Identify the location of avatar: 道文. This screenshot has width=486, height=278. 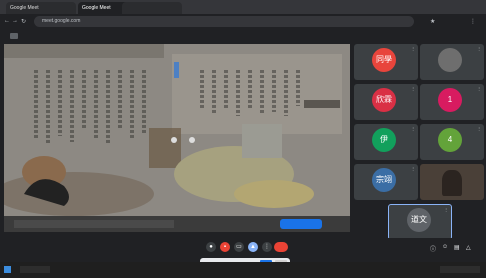
(419, 220).